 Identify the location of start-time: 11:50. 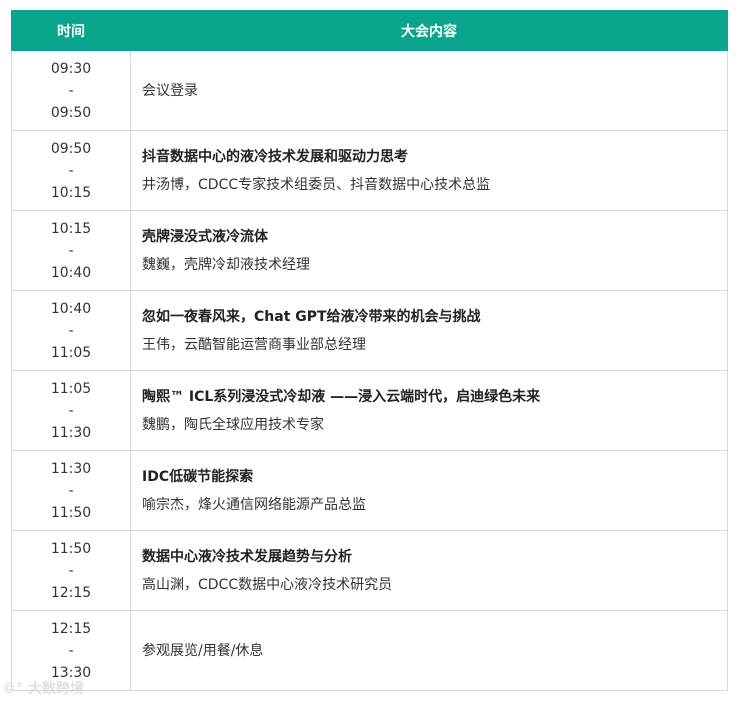
(71, 548).